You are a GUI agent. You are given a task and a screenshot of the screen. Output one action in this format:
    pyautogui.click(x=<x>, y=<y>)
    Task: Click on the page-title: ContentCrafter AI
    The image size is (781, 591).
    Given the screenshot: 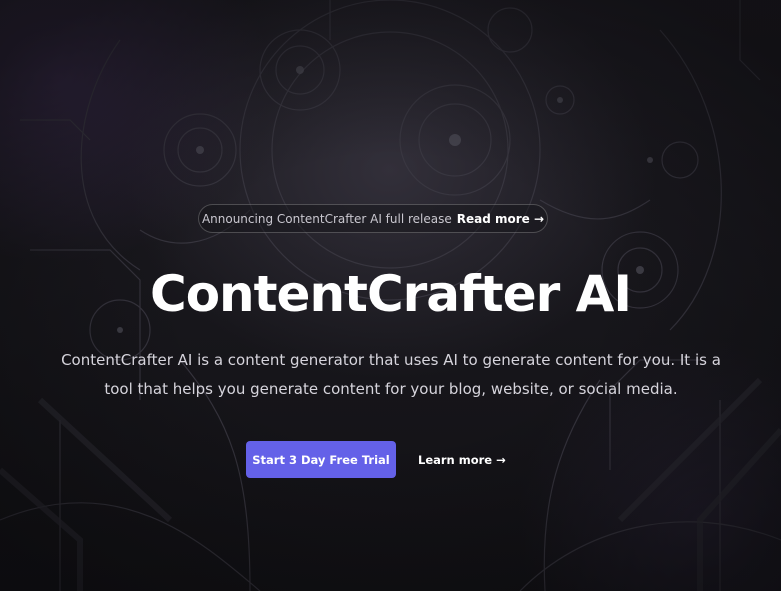 What is the action you would take?
    pyautogui.click(x=391, y=294)
    